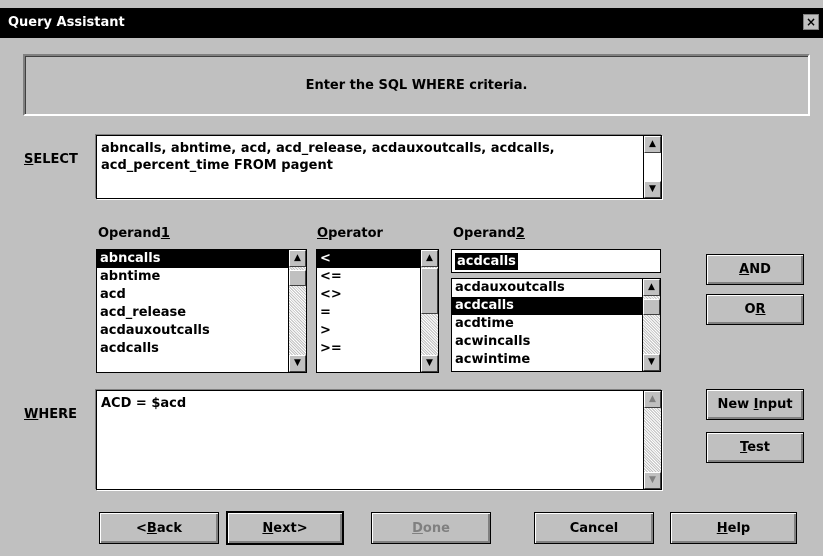  What do you see at coordinates (486, 261) in the screenshot?
I see `operand2-value: acdcalls` at bounding box center [486, 261].